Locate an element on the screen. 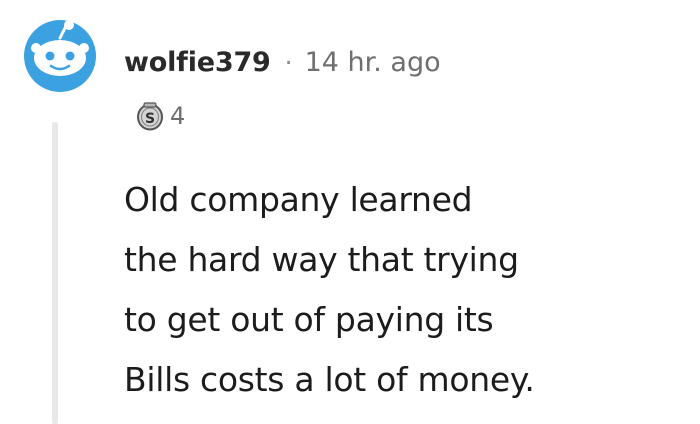 This screenshot has width=700, height=424. comment-body-line: the hard way that trying is located at coordinates (321, 259).